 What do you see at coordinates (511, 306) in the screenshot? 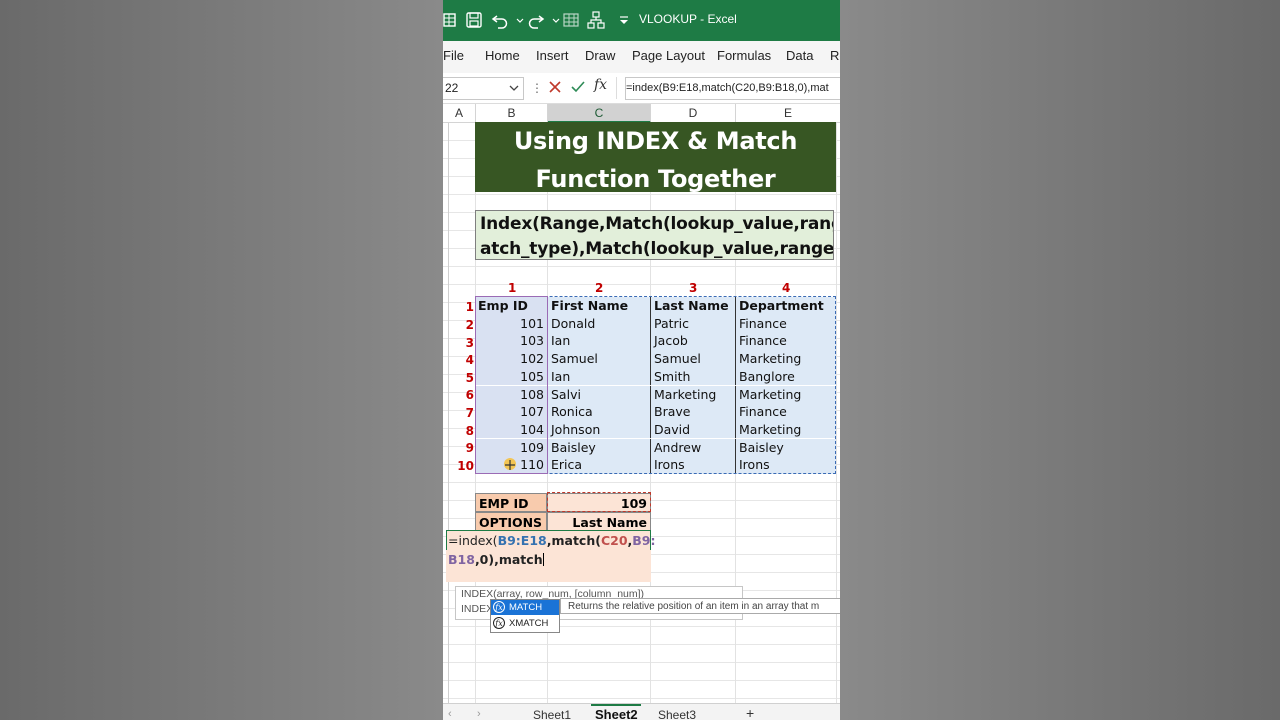
I see `header-emp-id: Emp ID` at bounding box center [511, 306].